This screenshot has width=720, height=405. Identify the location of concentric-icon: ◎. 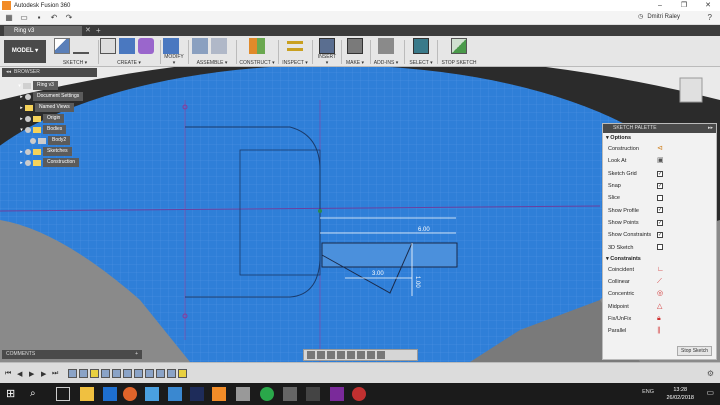
(661, 294).